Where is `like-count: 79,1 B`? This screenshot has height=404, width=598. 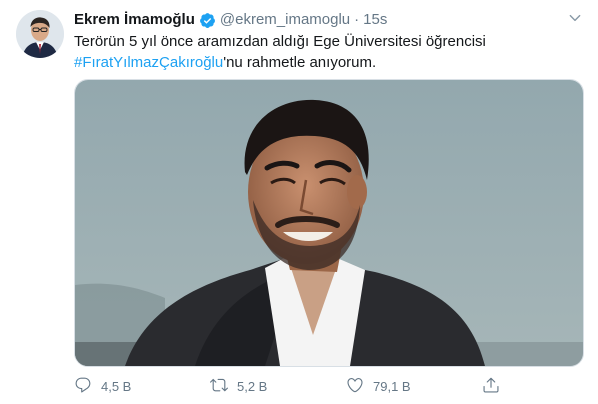 like-count: 79,1 B is located at coordinates (392, 386).